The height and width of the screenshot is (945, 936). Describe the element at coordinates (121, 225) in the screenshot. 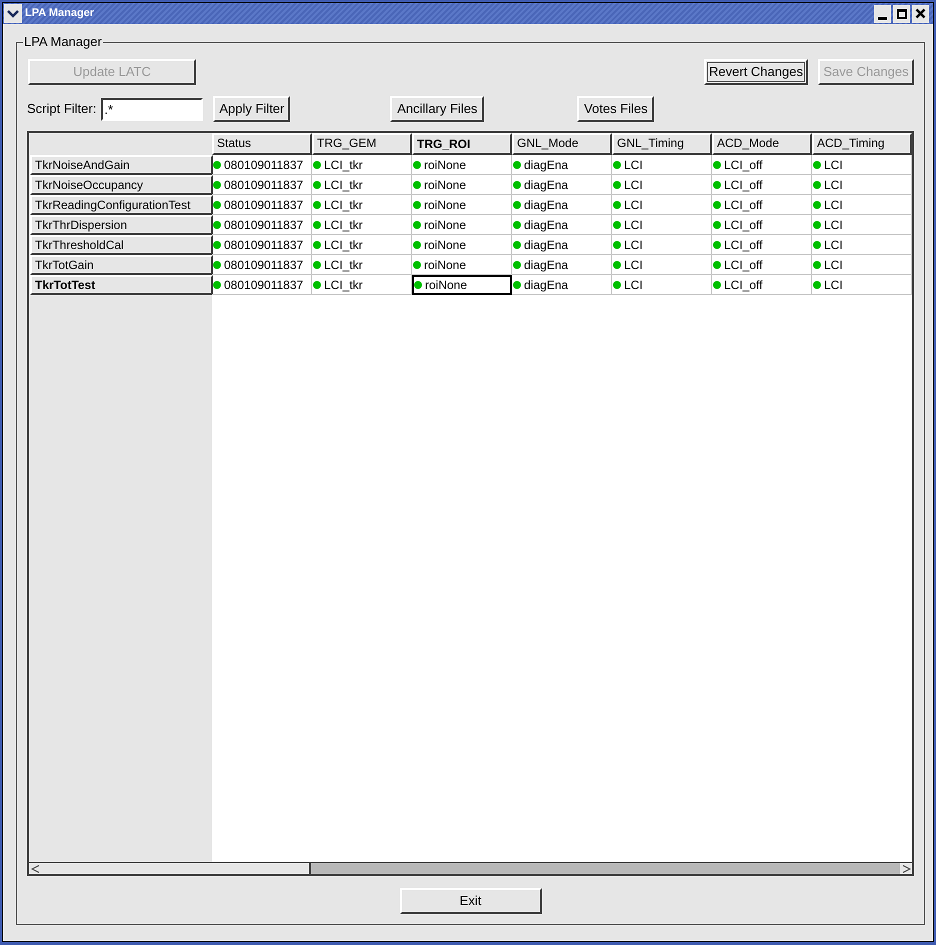

I see `row-header: TkrThrDispersion` at that location.